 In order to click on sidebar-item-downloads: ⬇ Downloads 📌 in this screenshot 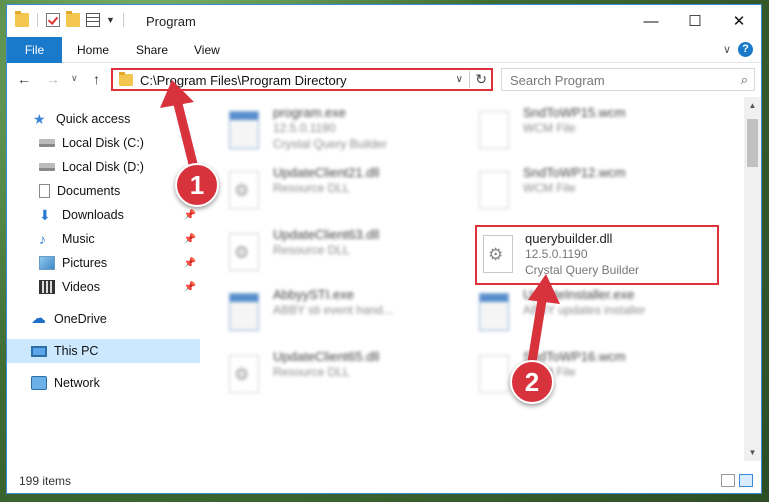, I will do `click(103, 215)`.